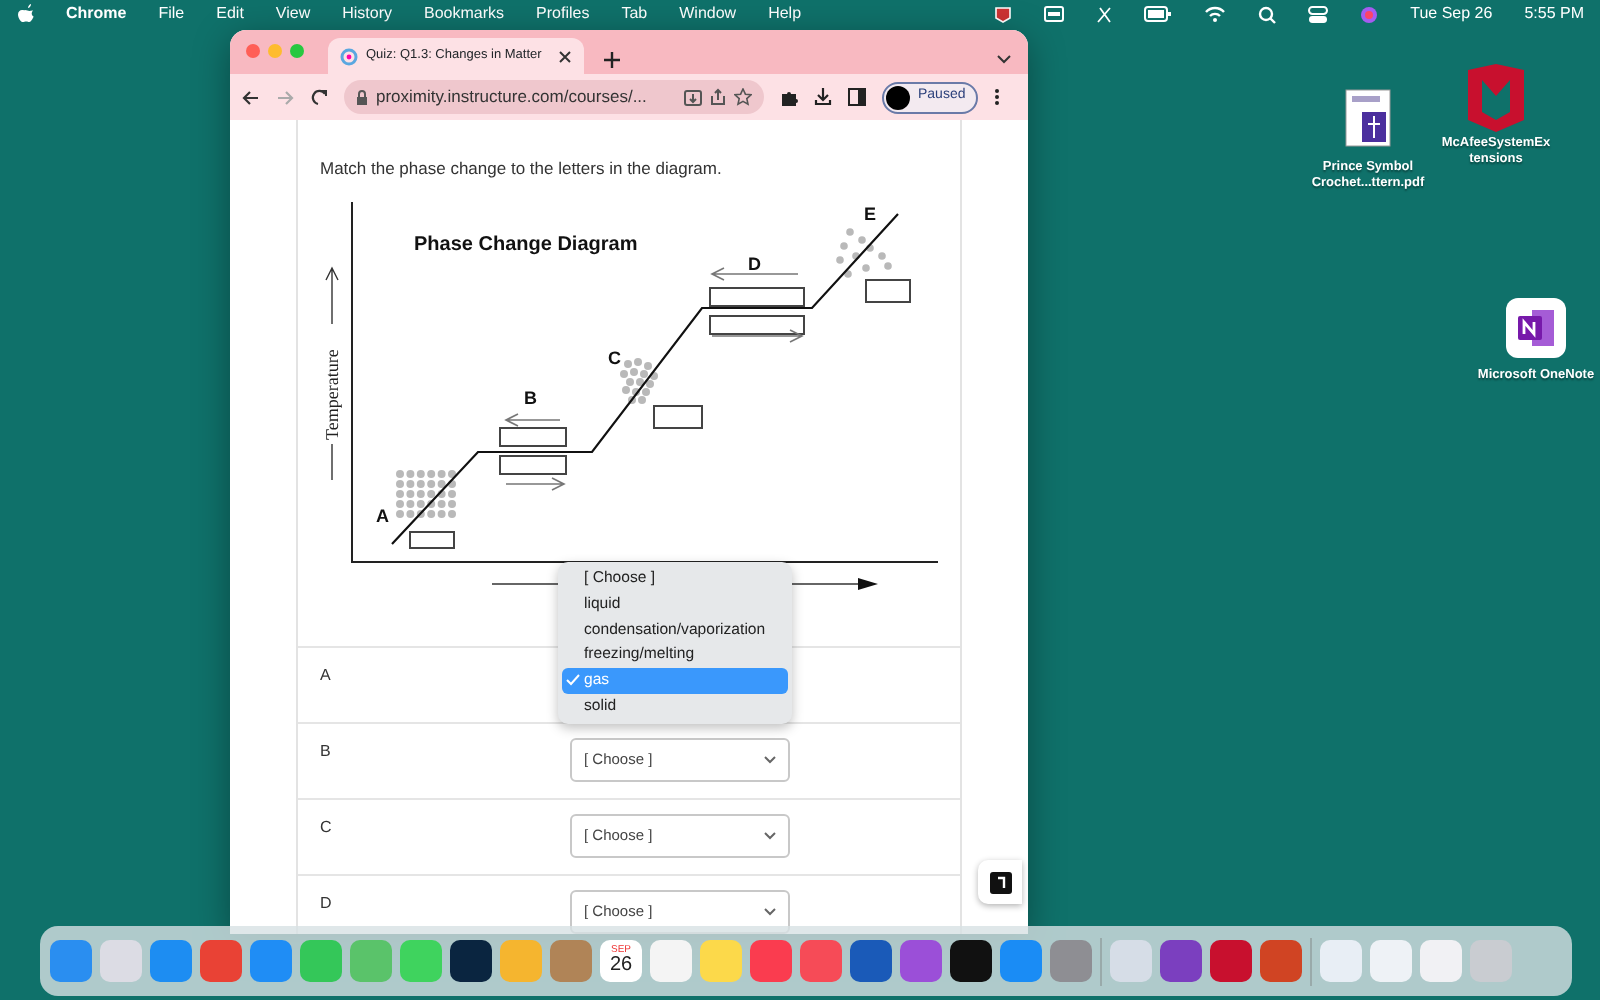 The image size is (1600, 1000). Describe the element at coordinates (326, 903) in the screenshot. I see `row-label: D` at that location.